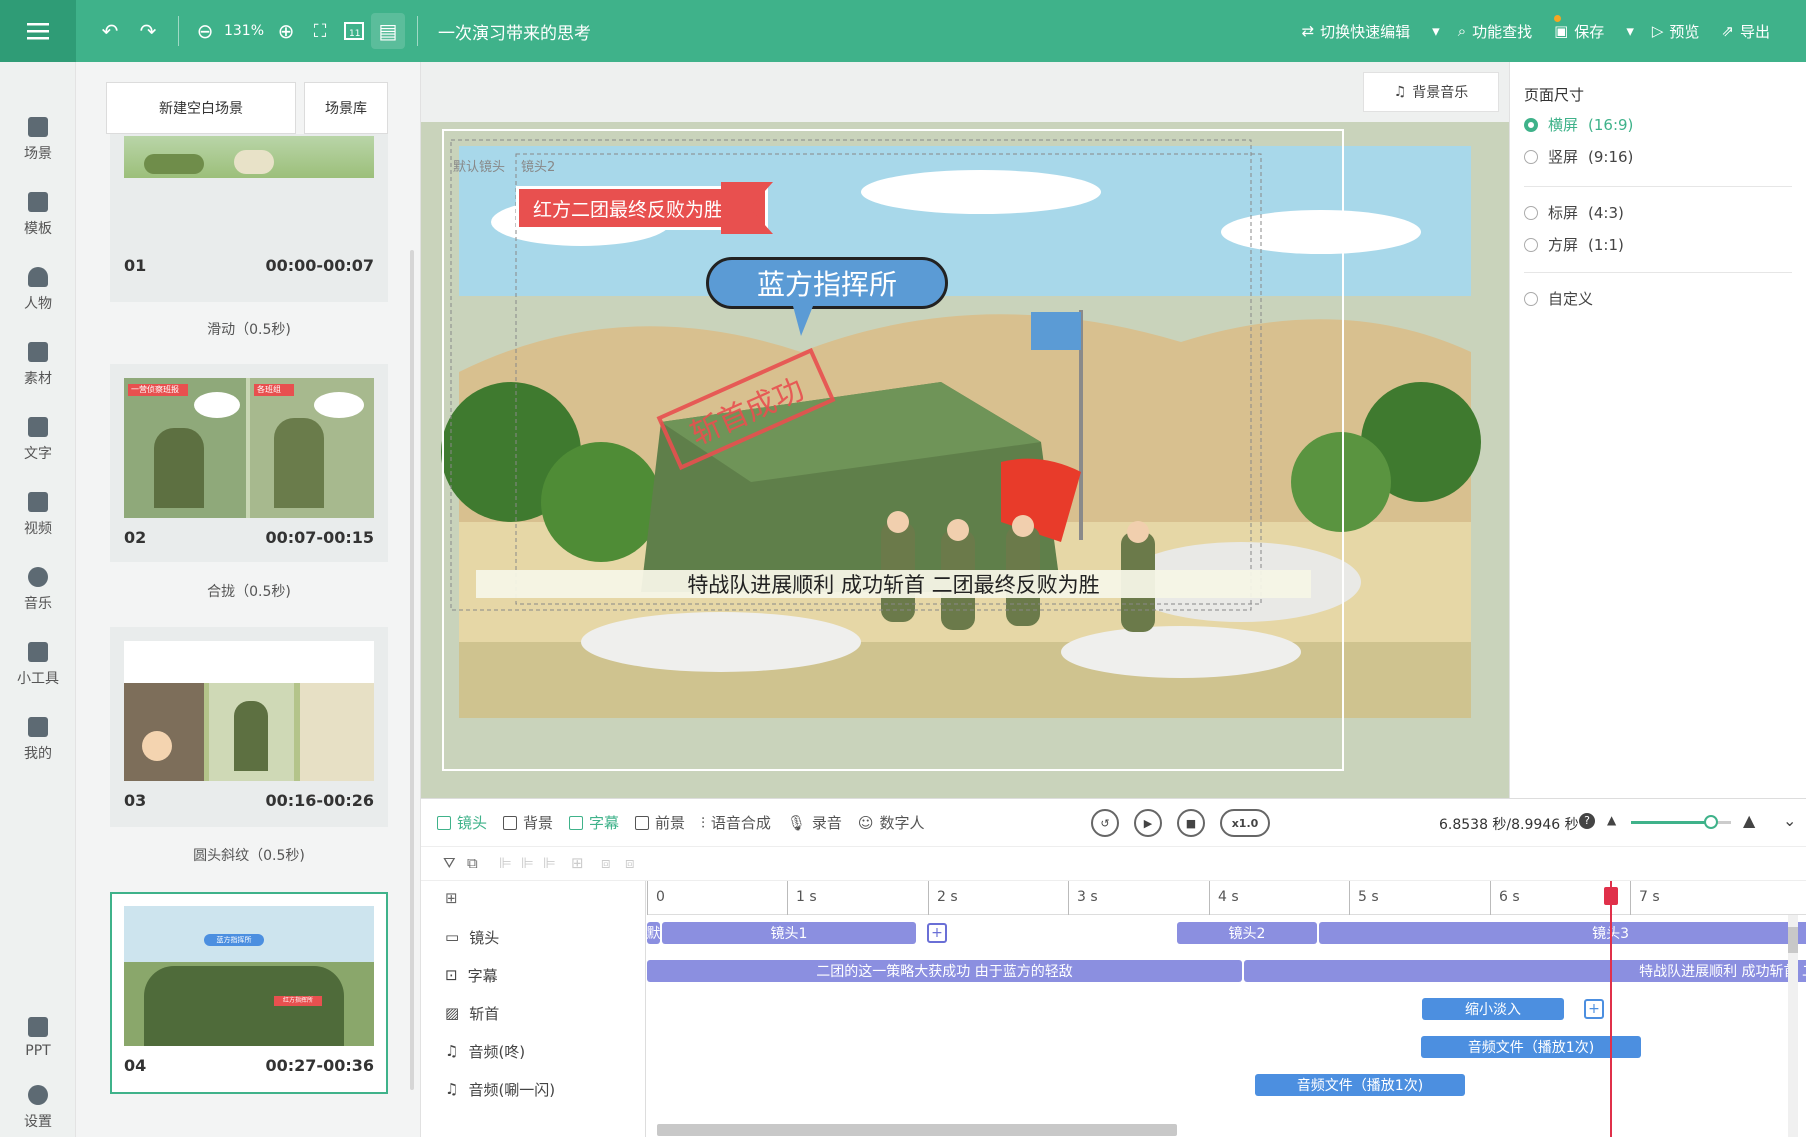 This screenshot has height=1137, width=1806. Describe the element at coordinates (1630, 31) in the screenshot. I see `save-dropdown-icon: ▾` at that location.